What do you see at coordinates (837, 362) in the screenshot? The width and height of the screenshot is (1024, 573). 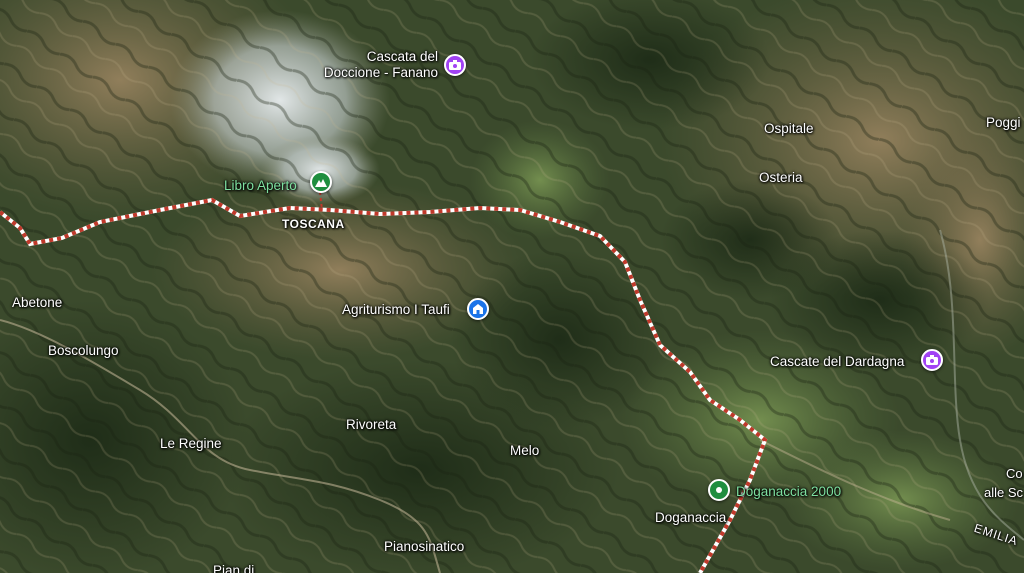 I see `poi-label-cascate-dardagna: Cascate del Dardagna` at bounding box center [837, 362].